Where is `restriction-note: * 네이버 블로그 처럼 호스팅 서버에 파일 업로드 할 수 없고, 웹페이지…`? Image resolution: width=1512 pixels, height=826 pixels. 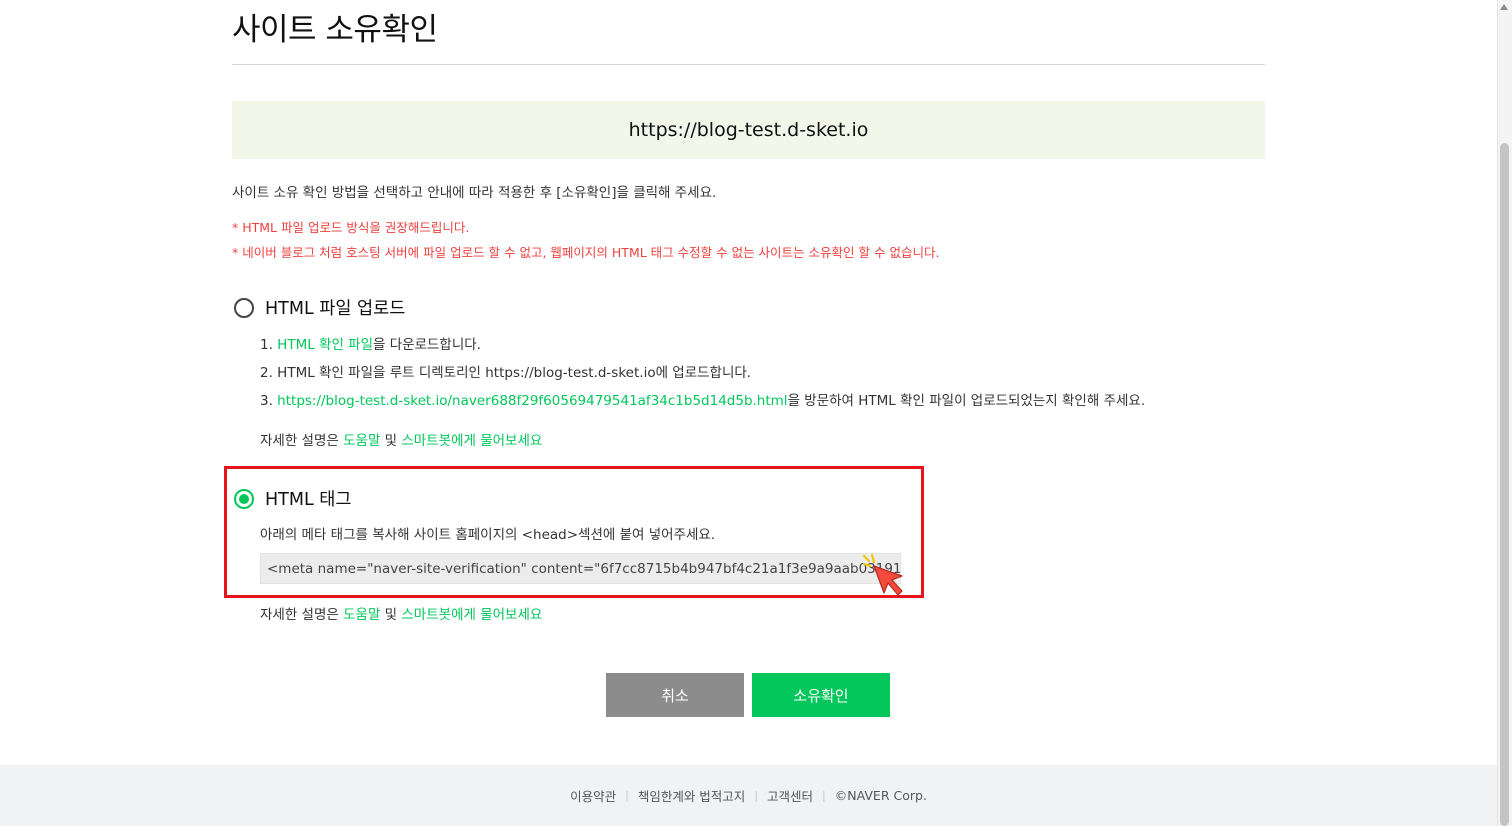 restriction-note: * 네이버 블로그 처럼 호스팅 서버에 파일 업로드 할 수 없고, 웹페이지… is located at coordinates (586, 252).